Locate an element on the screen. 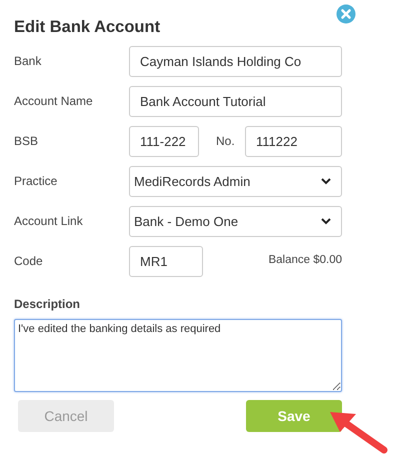 This screenshot has width=400, height=459. close-icon is located at coordinates (346, 14).